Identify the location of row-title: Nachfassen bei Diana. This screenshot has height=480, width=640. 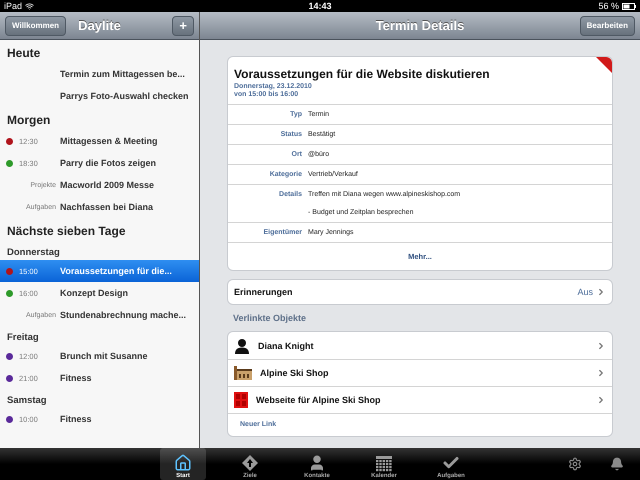
(107, 207).